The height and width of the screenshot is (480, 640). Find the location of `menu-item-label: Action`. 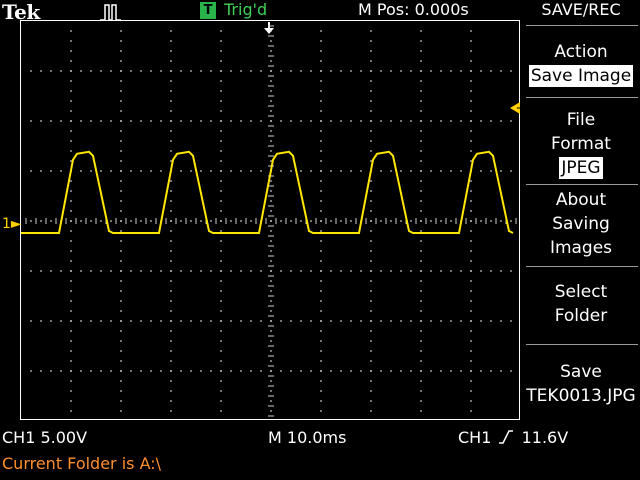

menu-item-label: Action is located at coordinates (581, 52).